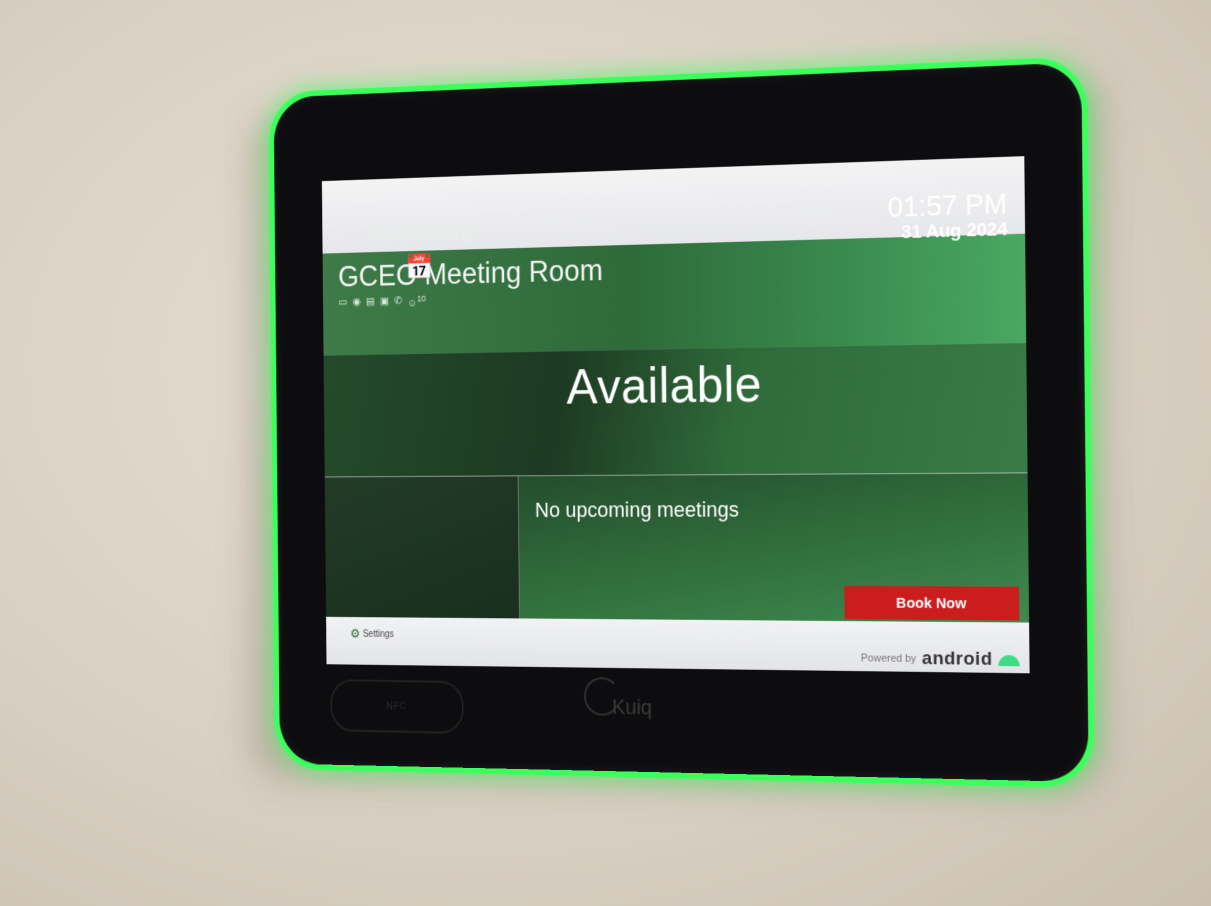  Describe the element at coordinates (378, 634) in the screenshot. I see `settings-label: Settings` at that location.